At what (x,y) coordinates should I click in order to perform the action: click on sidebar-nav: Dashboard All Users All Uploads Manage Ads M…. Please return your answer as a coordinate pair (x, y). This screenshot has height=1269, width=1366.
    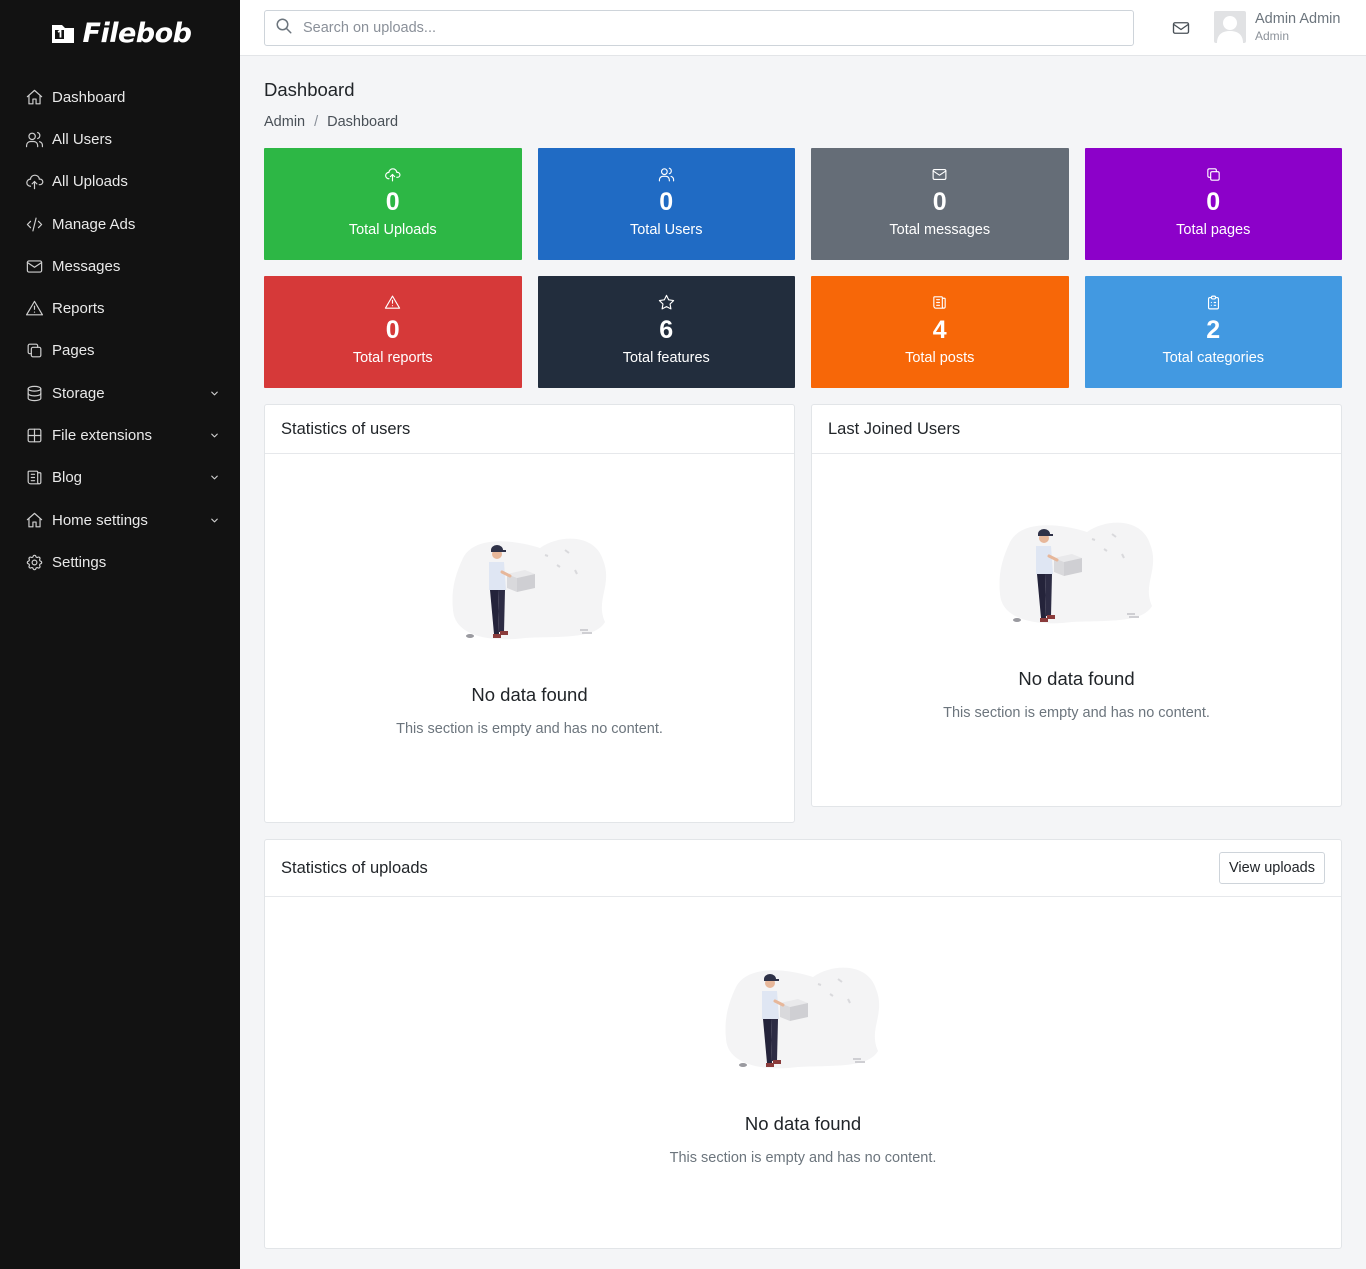
    Looking at the image, I should click on (120, 330).